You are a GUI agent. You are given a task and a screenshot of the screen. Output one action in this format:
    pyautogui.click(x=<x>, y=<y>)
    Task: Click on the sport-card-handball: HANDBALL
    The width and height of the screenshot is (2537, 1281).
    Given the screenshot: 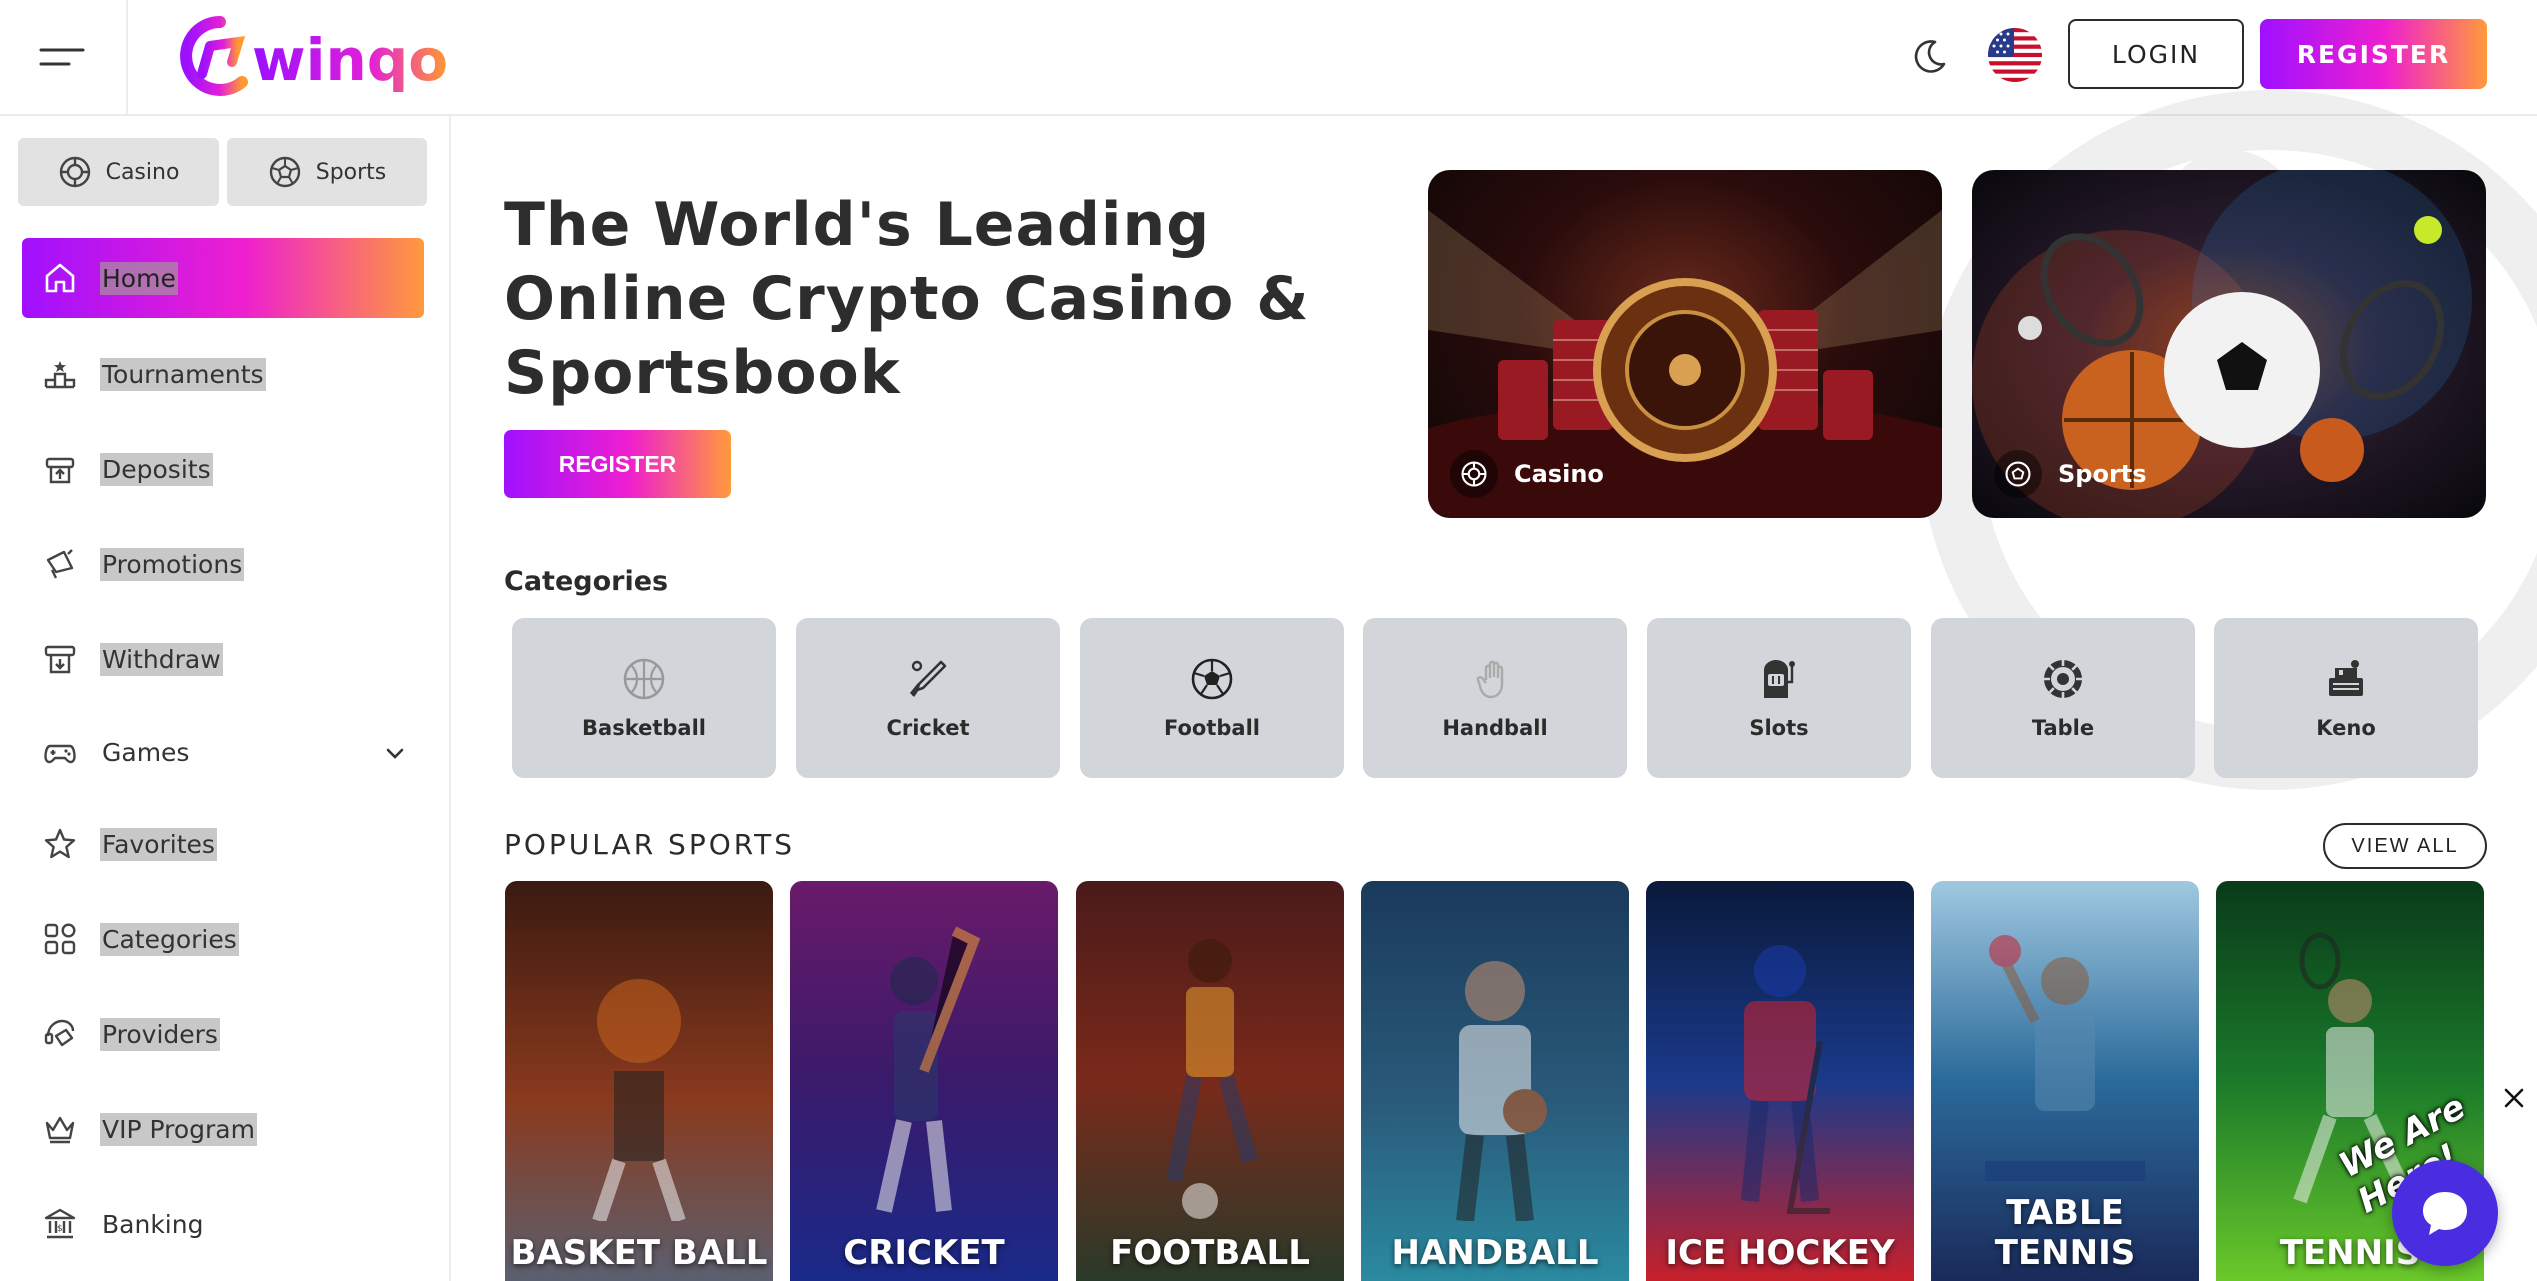 What is the action you would take?
    pyautogui.click(x=1495, y=1081)
    